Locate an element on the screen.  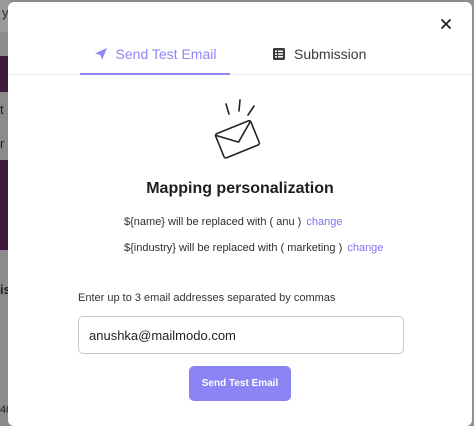
list-icon is located at coordinates (279, 54).